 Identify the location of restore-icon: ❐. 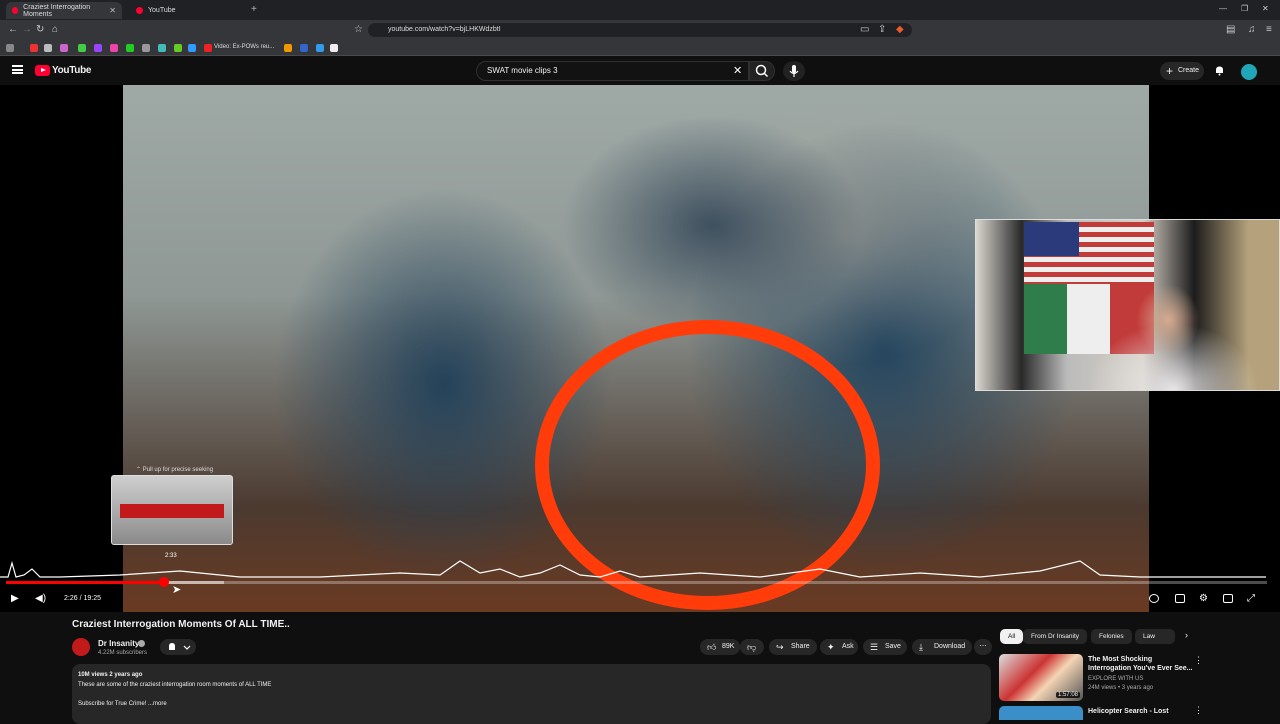
(1244, 8).